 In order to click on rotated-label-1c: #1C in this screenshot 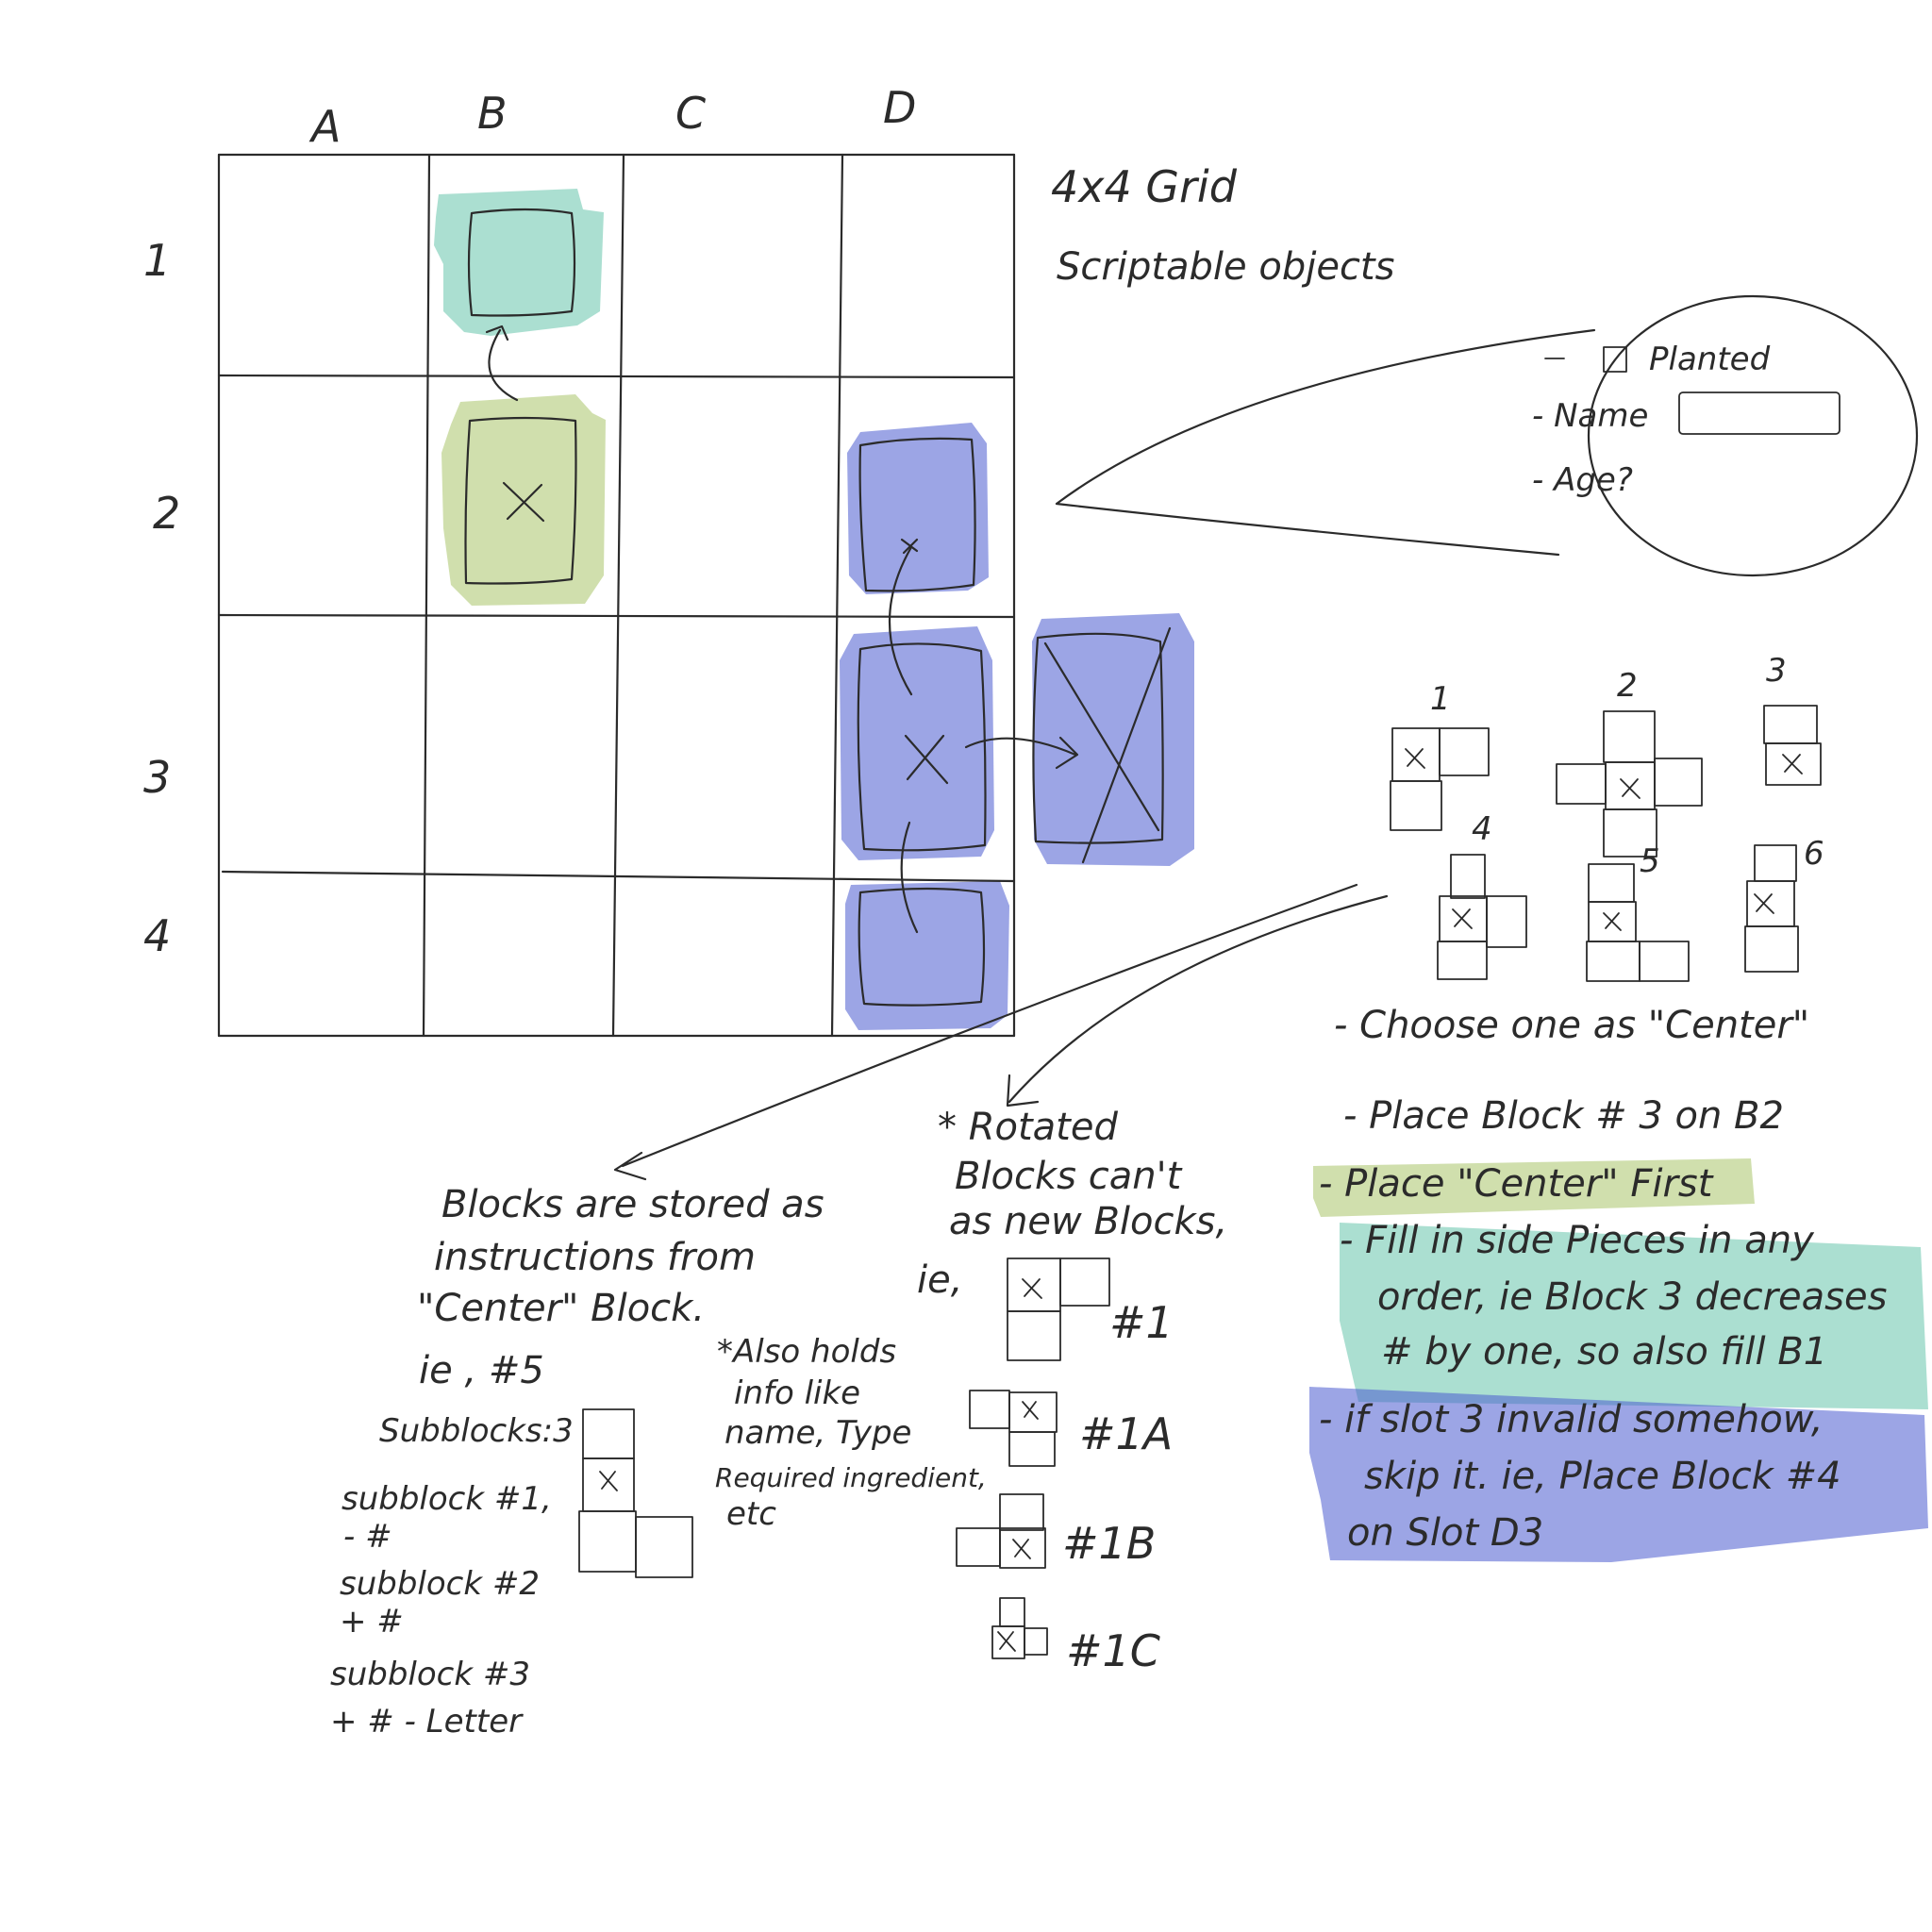, I will do `click(1113, 1650)`.